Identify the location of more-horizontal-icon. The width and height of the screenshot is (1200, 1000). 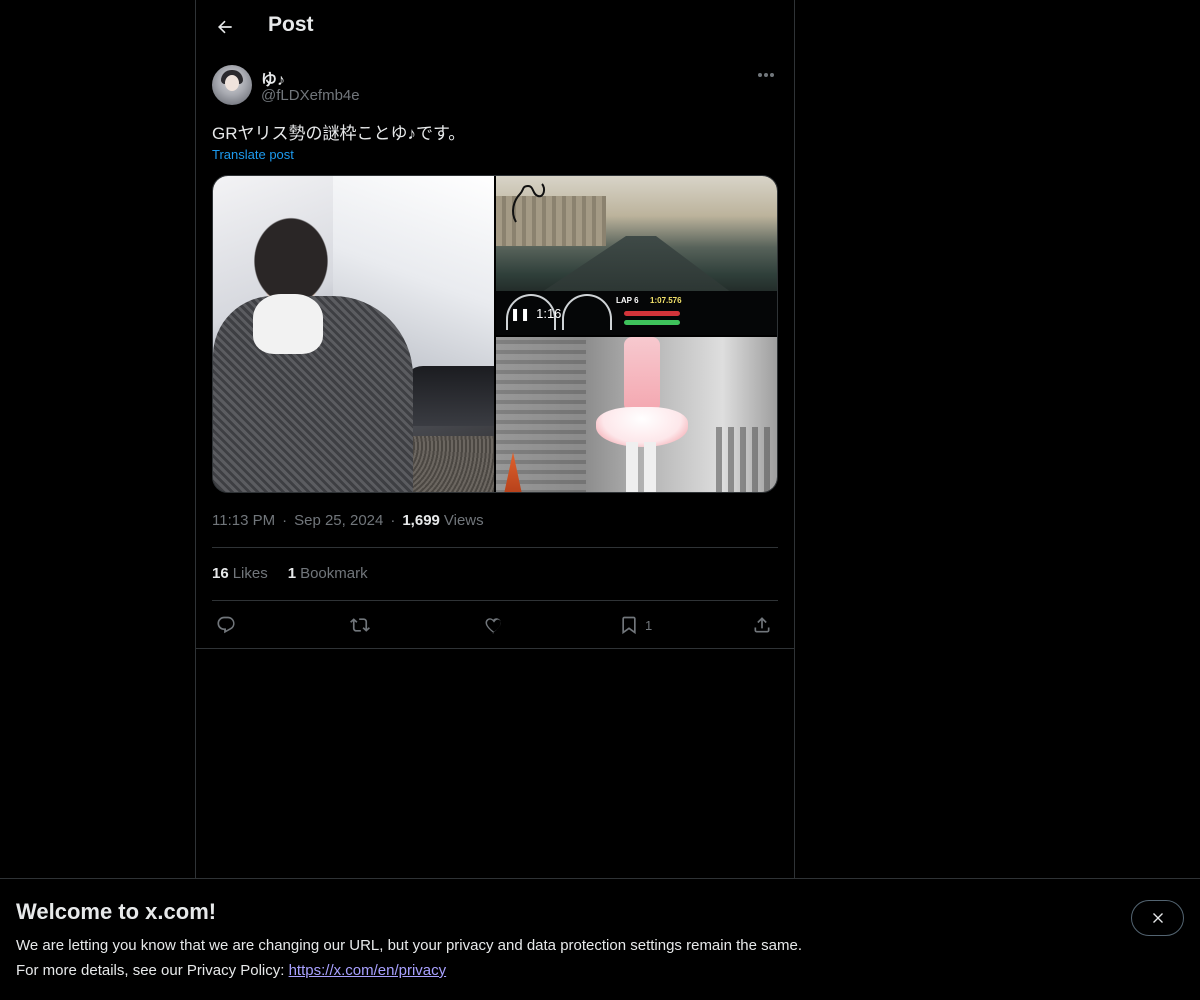
(766, 75).